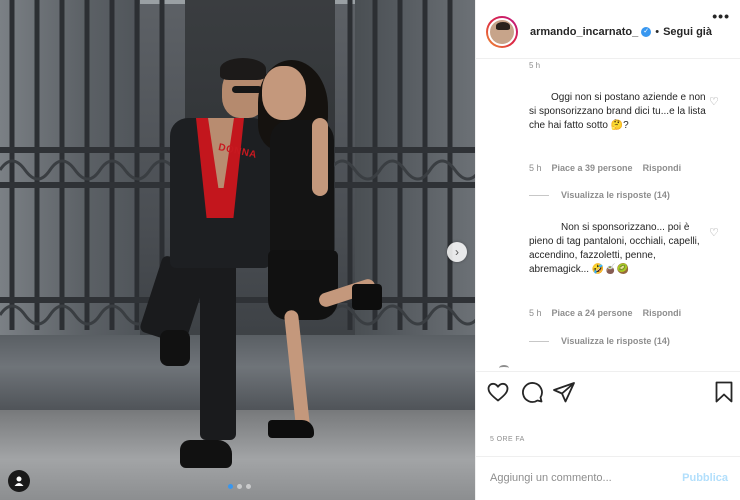 This screenshot has width=740, height=500. I want to click on man-leg-right, so click(218, 350).